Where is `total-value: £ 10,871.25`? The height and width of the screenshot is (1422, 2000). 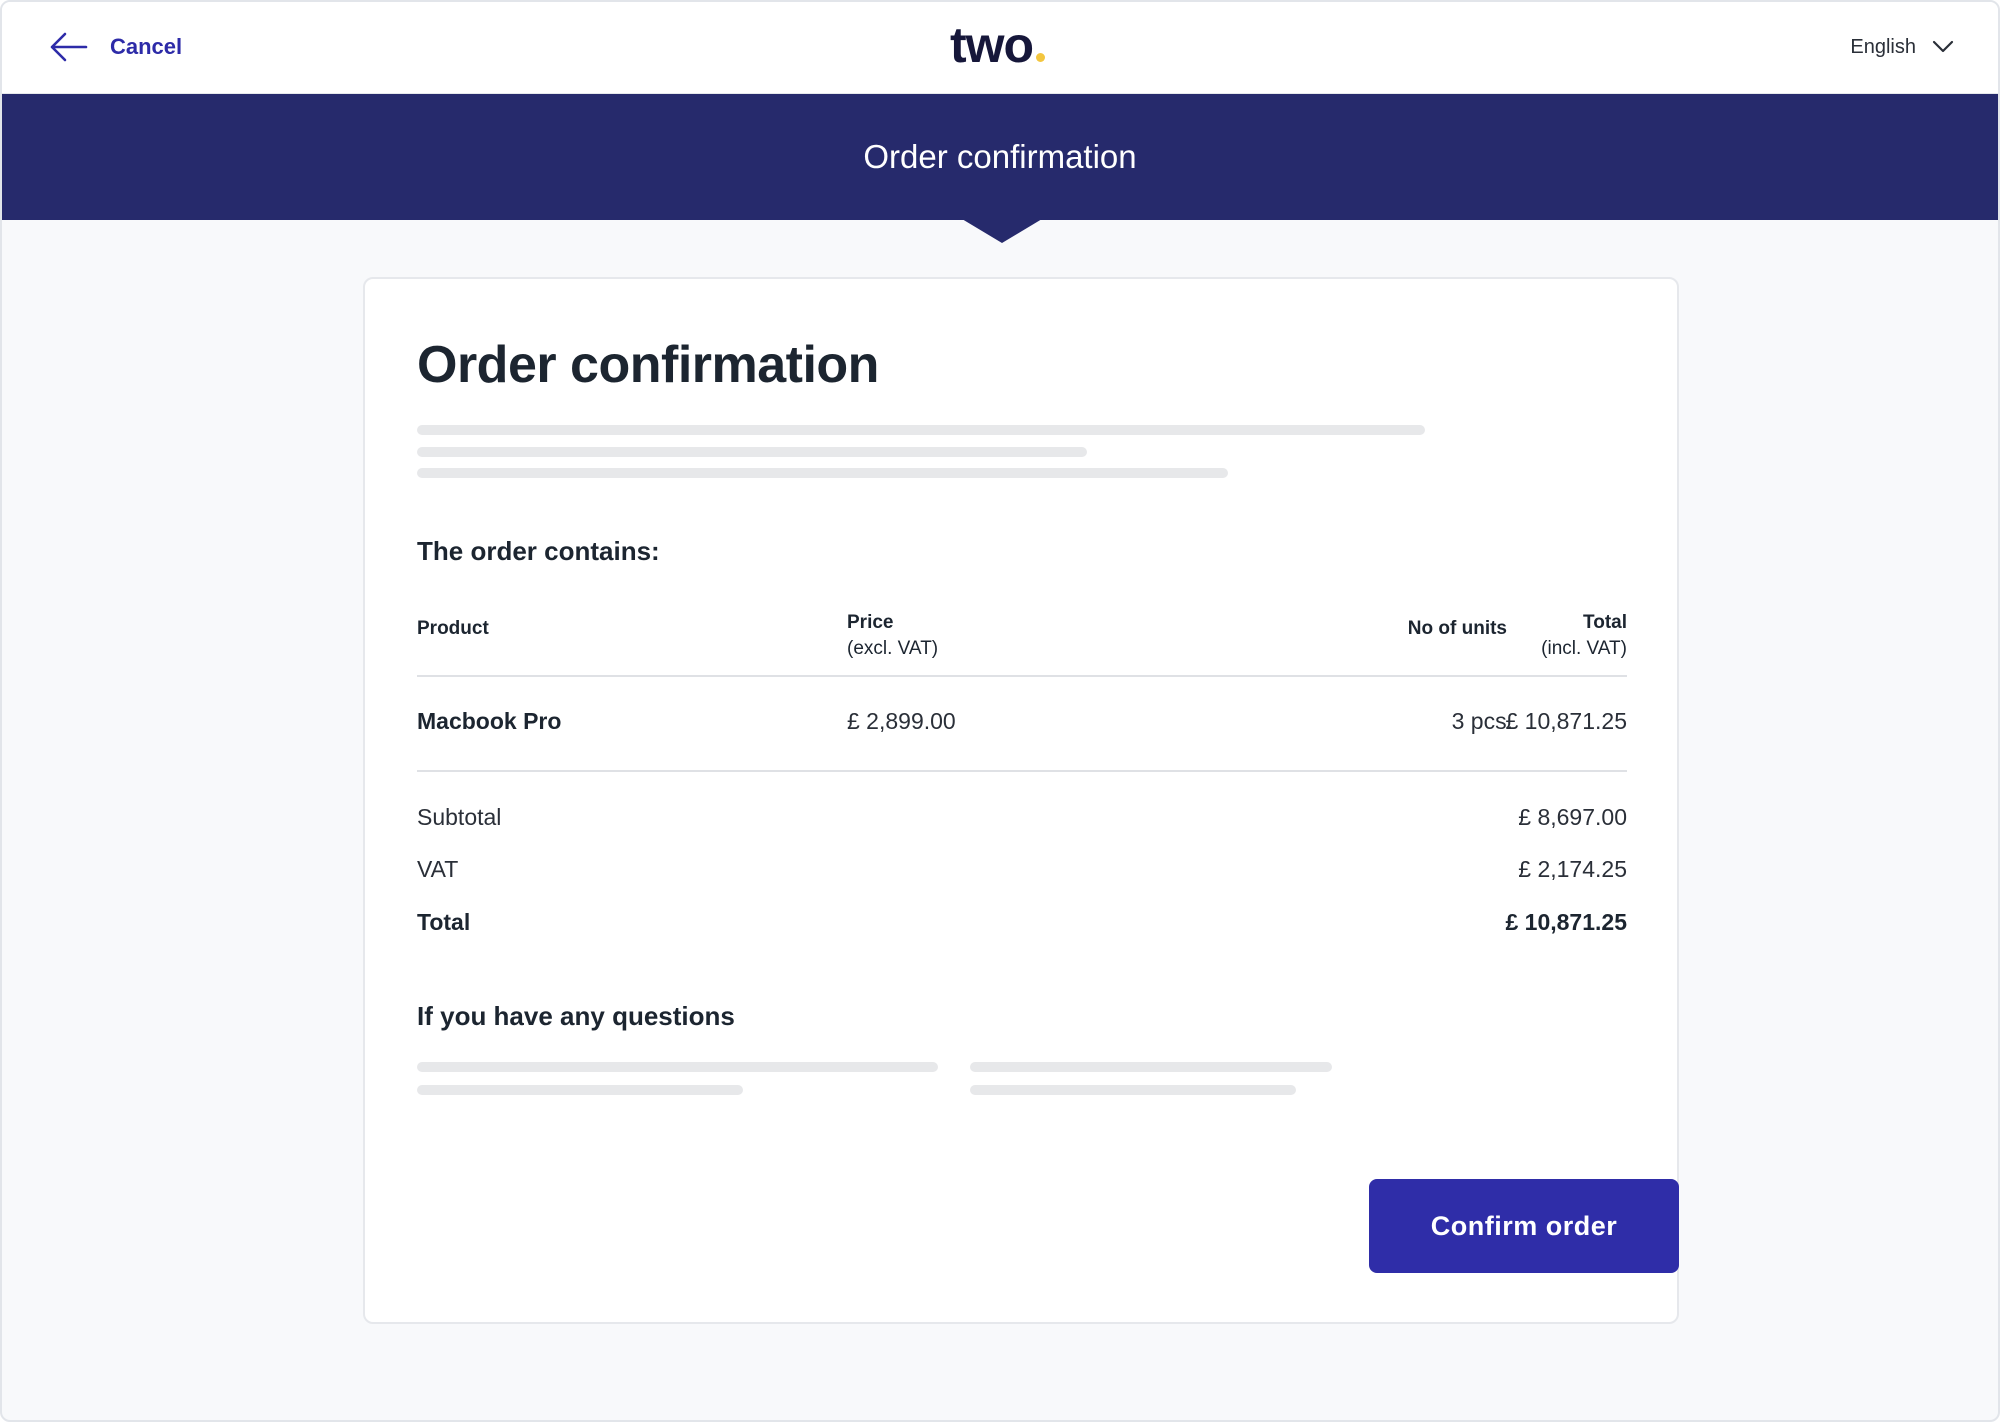
total-value: £ 10,871.25 is located at coordinates (1566, 922).